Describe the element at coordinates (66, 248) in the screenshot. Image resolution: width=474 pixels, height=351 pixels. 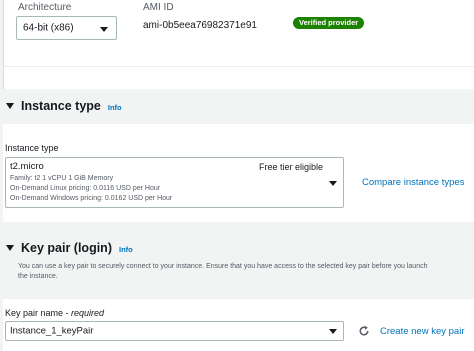
I see `key-pair-title: Key pair (login)` at that location.